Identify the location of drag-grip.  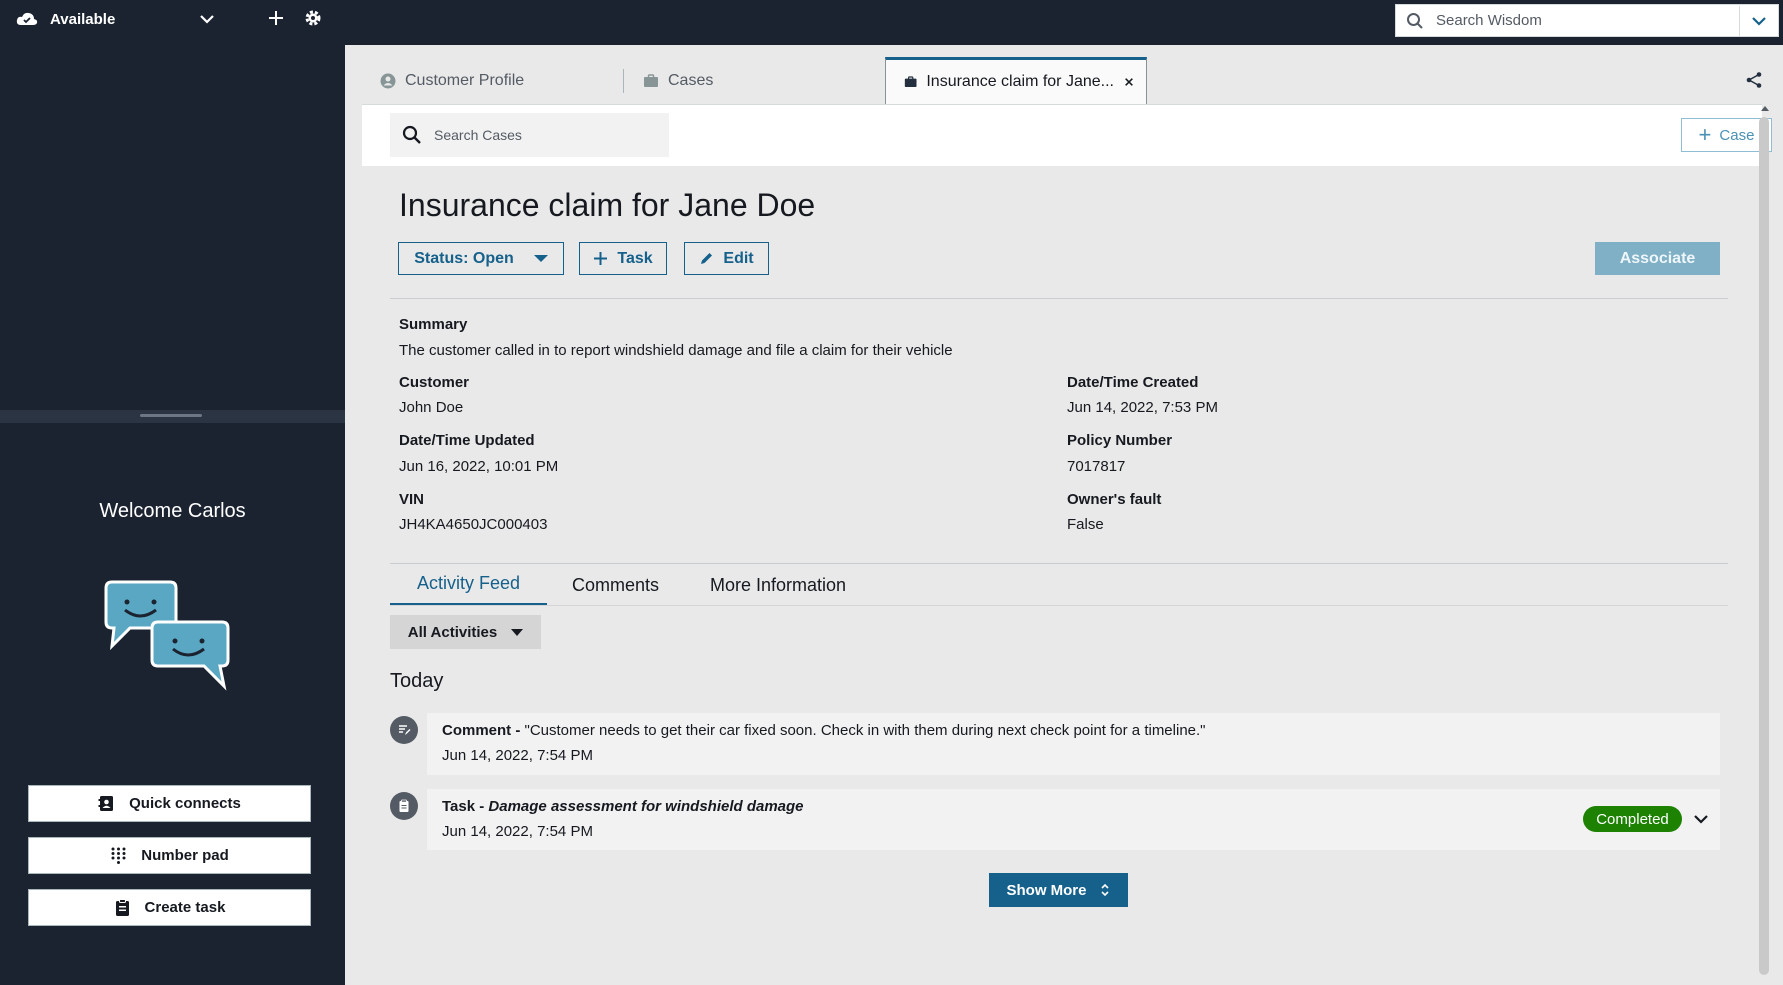
(171, 415).